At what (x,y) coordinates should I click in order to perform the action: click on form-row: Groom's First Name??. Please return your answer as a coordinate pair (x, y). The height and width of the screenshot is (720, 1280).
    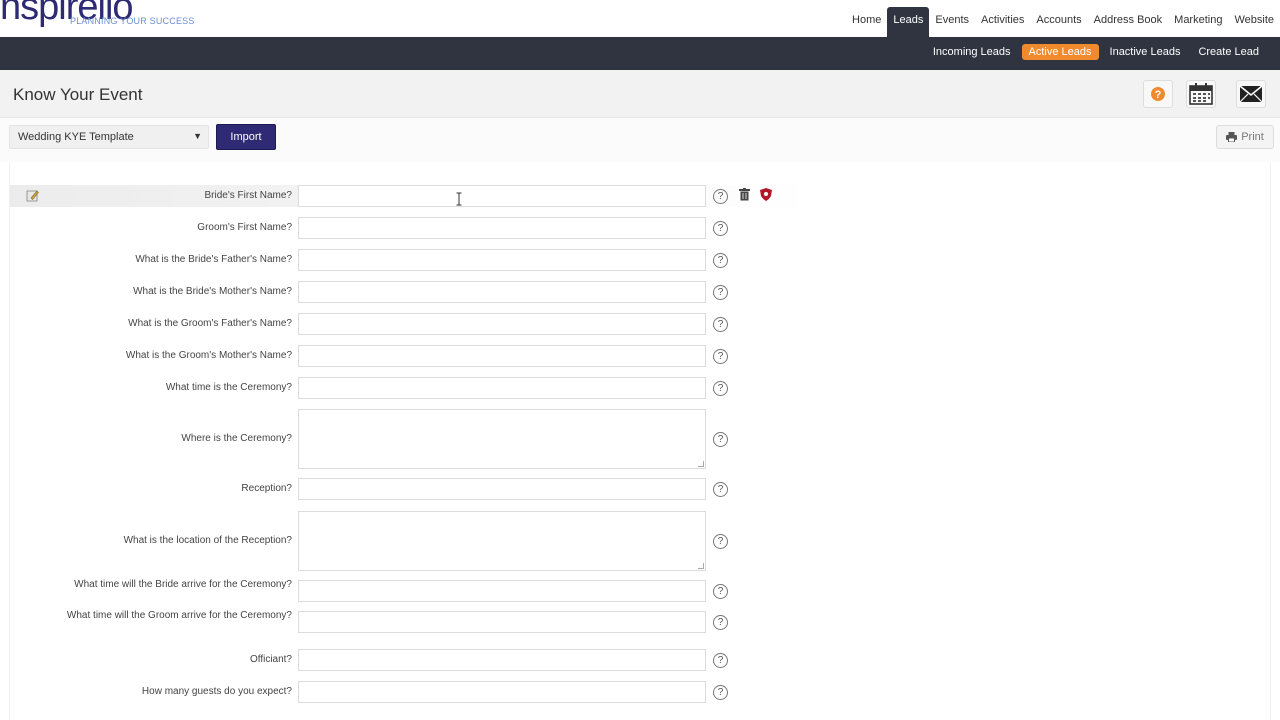
    Looking at the image, I should click on (410, 228).